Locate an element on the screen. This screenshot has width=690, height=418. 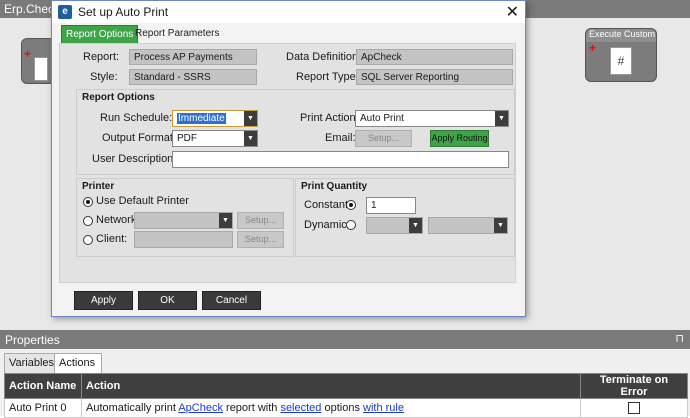
network-printer-select: ▼ is located at coordinates (183, 220).